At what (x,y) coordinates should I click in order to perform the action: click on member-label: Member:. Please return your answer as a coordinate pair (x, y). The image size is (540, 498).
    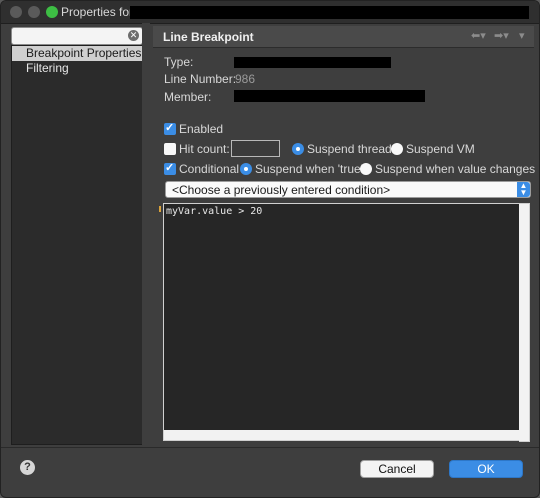
    Looking at the image, I should click on (188, 97).